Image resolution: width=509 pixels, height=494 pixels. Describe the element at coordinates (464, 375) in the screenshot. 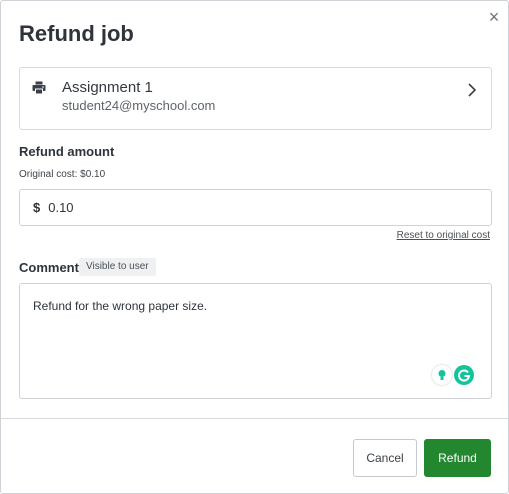

I see `grammarly-logo-icon` at that location.